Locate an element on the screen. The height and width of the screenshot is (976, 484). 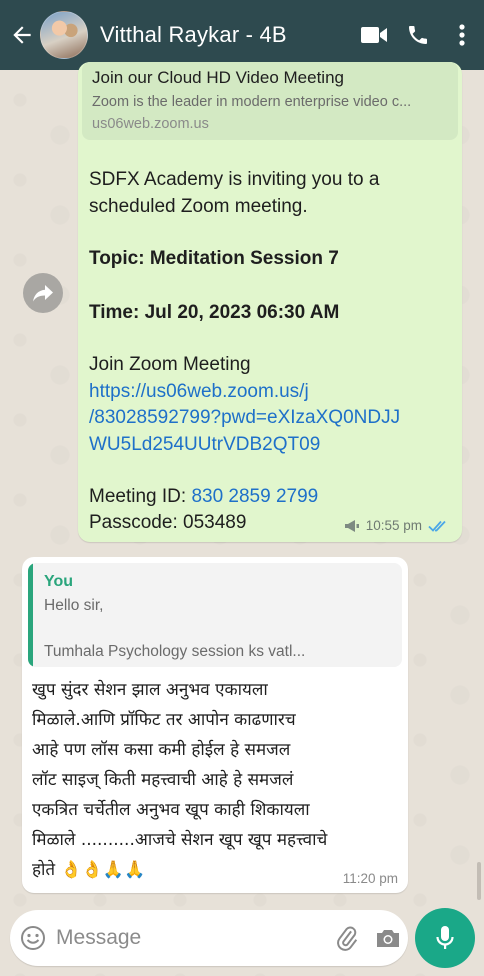
megaphone-icon is located at coordinates (351, 525).